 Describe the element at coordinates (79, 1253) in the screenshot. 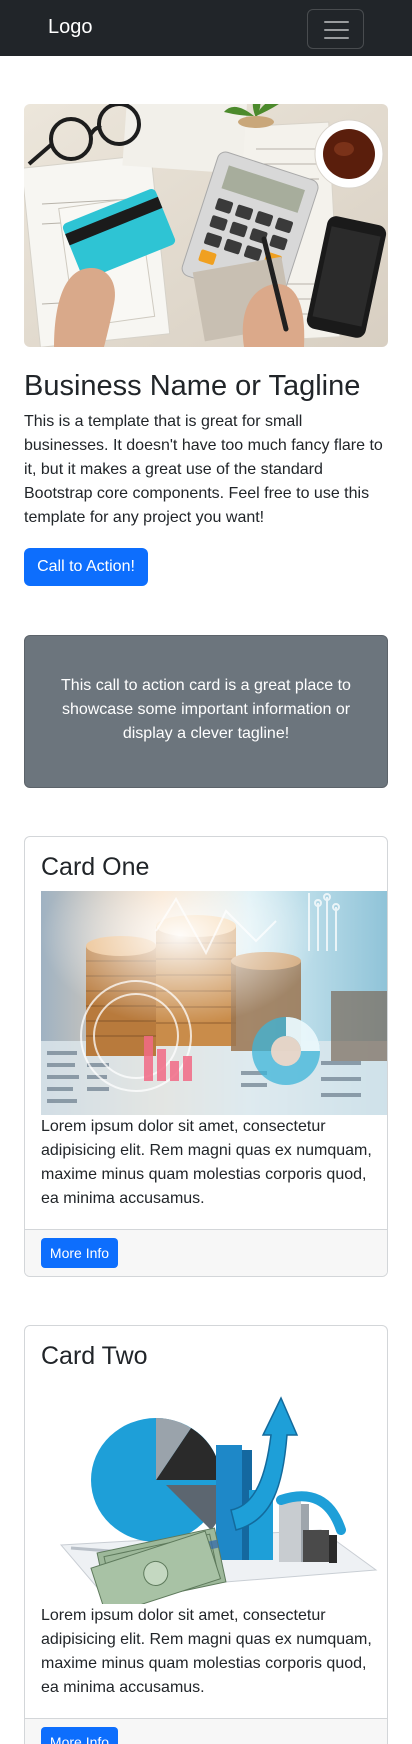

I see `card-one-more-info-button: More Info` at that location.